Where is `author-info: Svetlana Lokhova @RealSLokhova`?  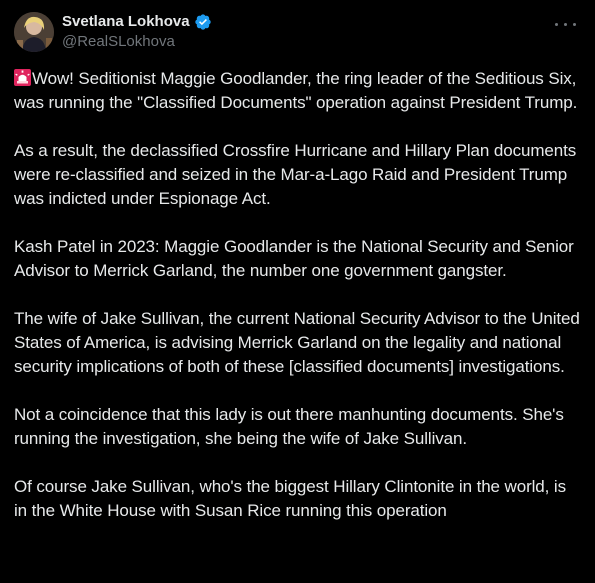
author-info: Svetlana Lokhova @RealSLokhova is located at coordinates (137, 32).